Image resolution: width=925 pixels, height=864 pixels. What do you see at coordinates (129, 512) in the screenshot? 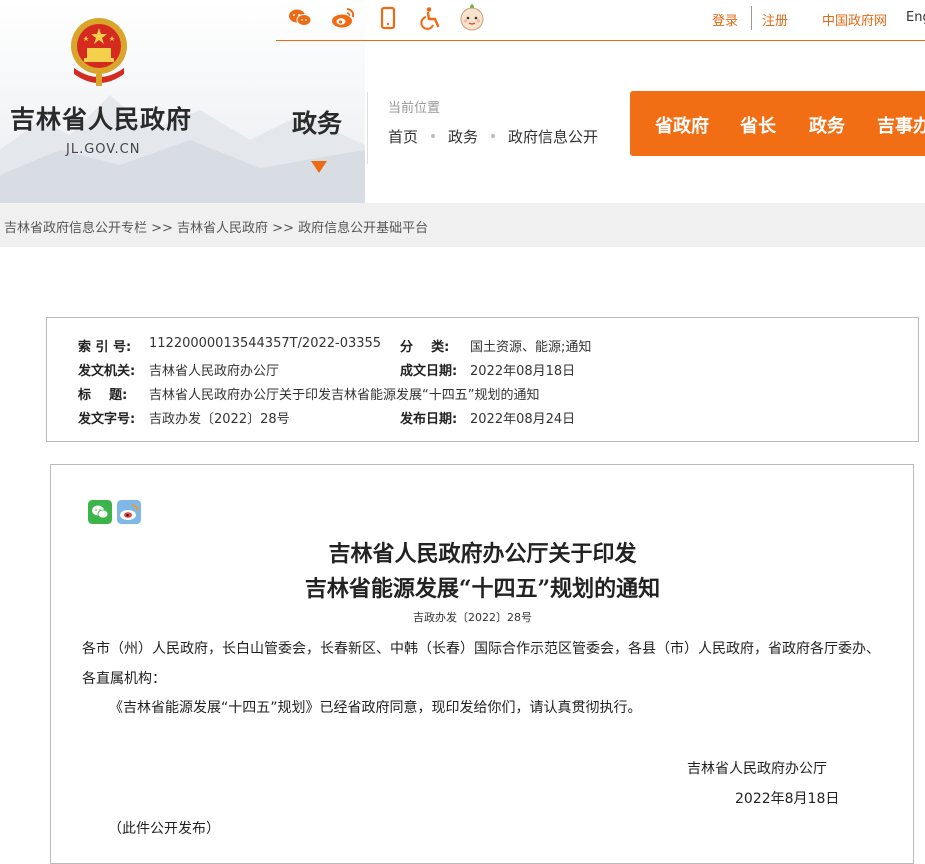
I see `weibo-share-icon` at bounding box center [129, 512].